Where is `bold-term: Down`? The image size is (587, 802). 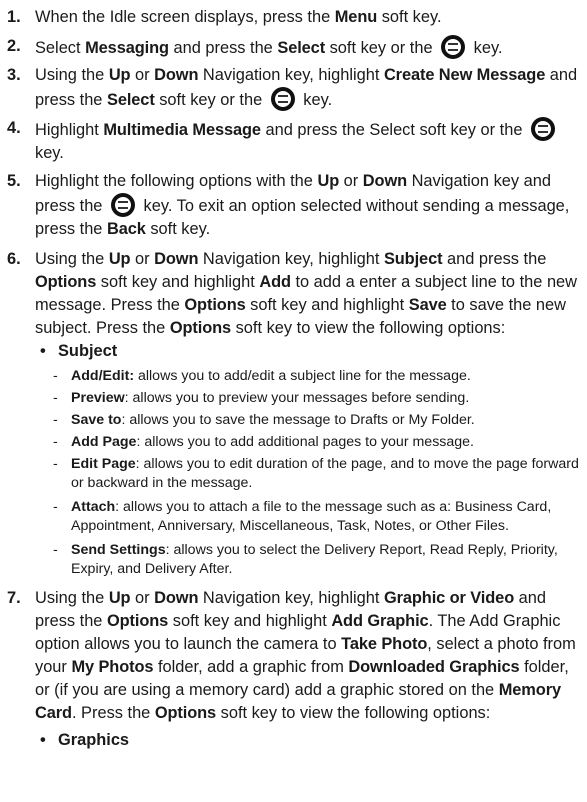
bold-term: Down is located at coordinates (176, 259).